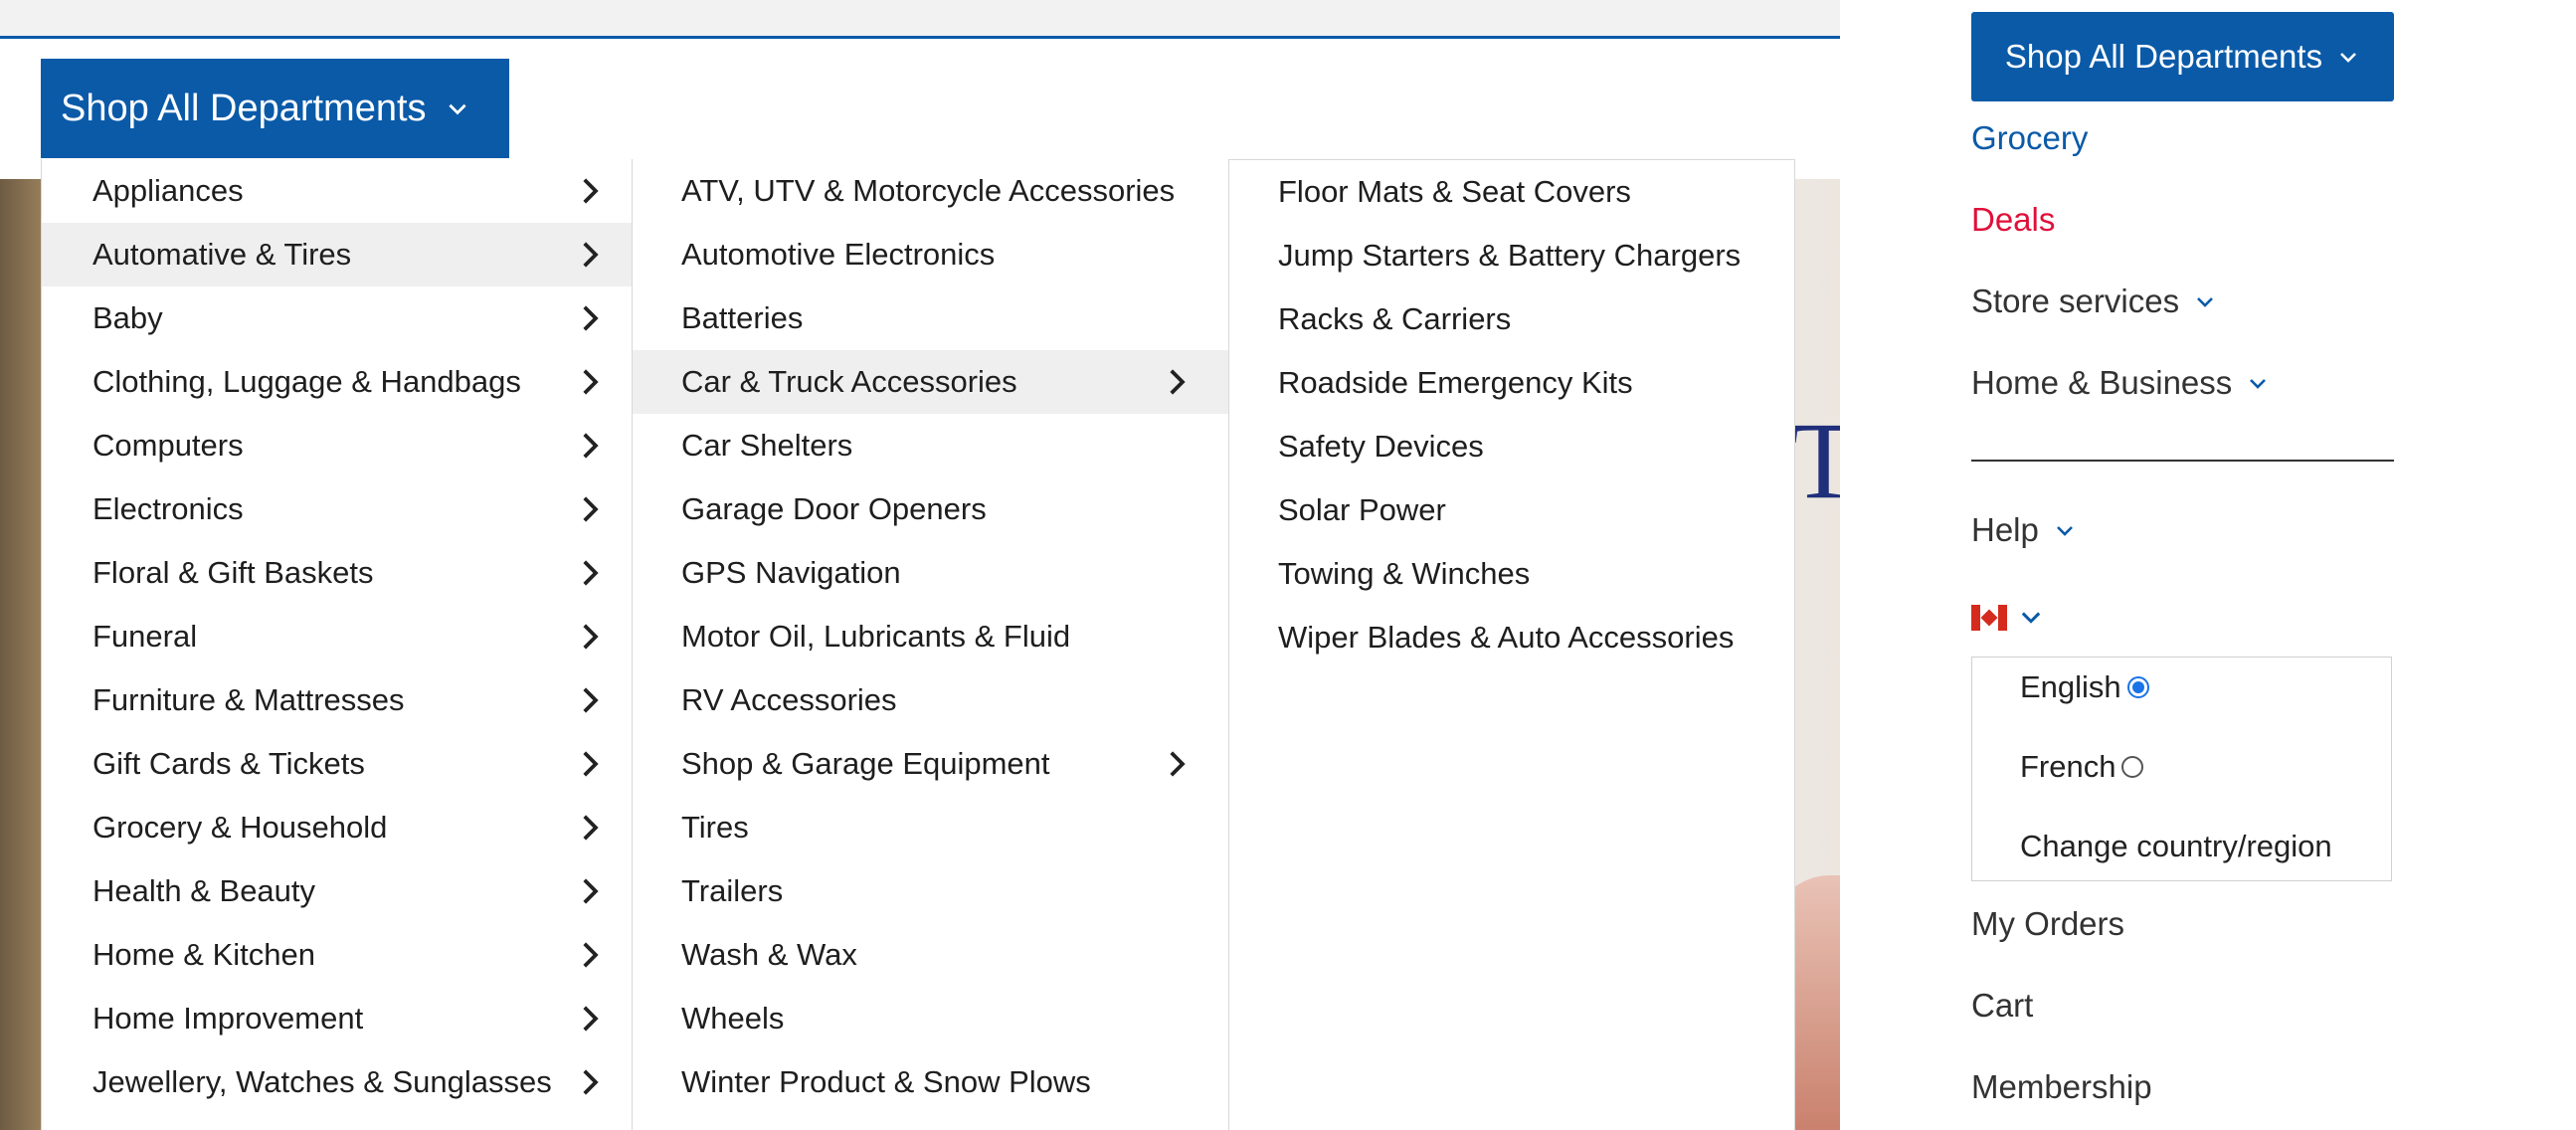 Image resolution: width=2576 pixels, height=1130 pixels. What do you see at coordinates (930, 827) in the screenshot?
I see `subcategory-item: Tires` at bounding box center [930, 827].